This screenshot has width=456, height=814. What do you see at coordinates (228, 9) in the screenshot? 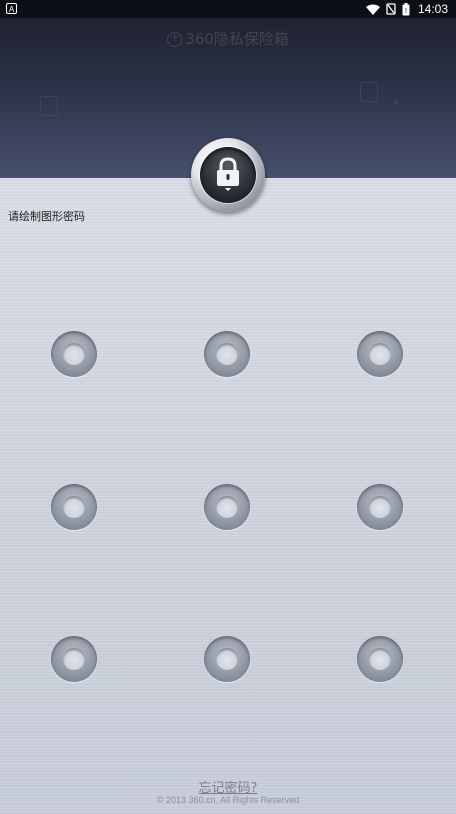
I see `status-bar: A ! 14:03` at bounding box center [228, 9].